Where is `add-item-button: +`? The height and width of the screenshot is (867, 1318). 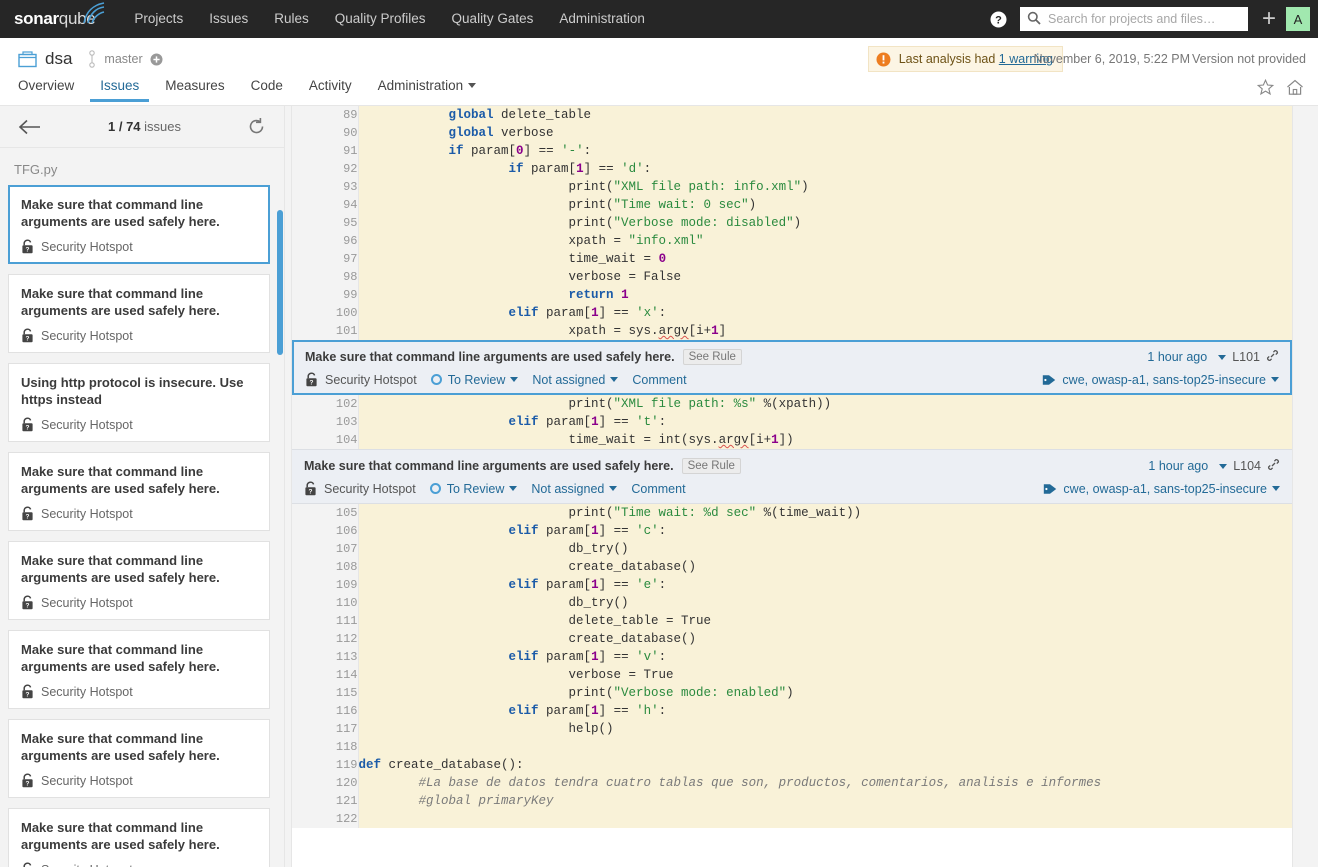
add-item-button: + is located at coordinates (1269, 19).